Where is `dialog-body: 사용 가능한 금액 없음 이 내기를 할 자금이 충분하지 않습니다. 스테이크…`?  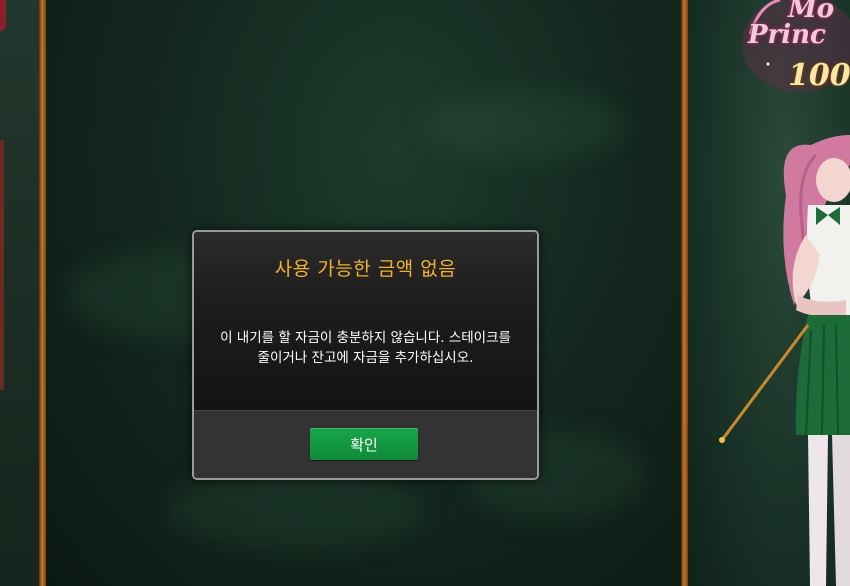
dialog-body: 사용 가능한 금액 없음 이 내기를 할 자금이 충분하지 않습니다. 스테이크… is located at coordinates (365, 321).